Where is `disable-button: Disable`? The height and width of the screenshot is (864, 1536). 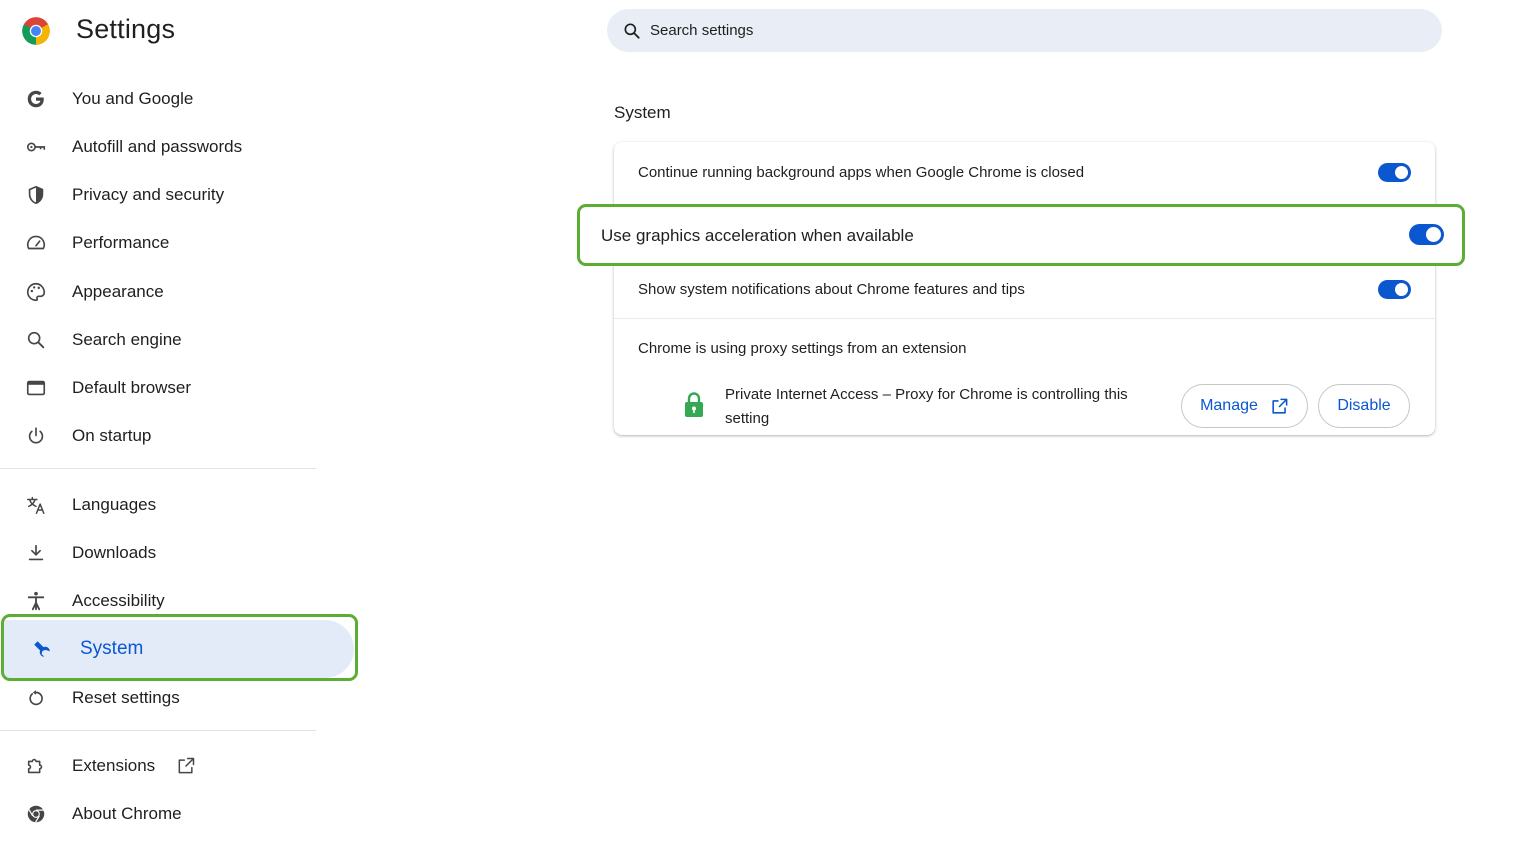
disable-button: Disable is located at coordinates (1364, 406).